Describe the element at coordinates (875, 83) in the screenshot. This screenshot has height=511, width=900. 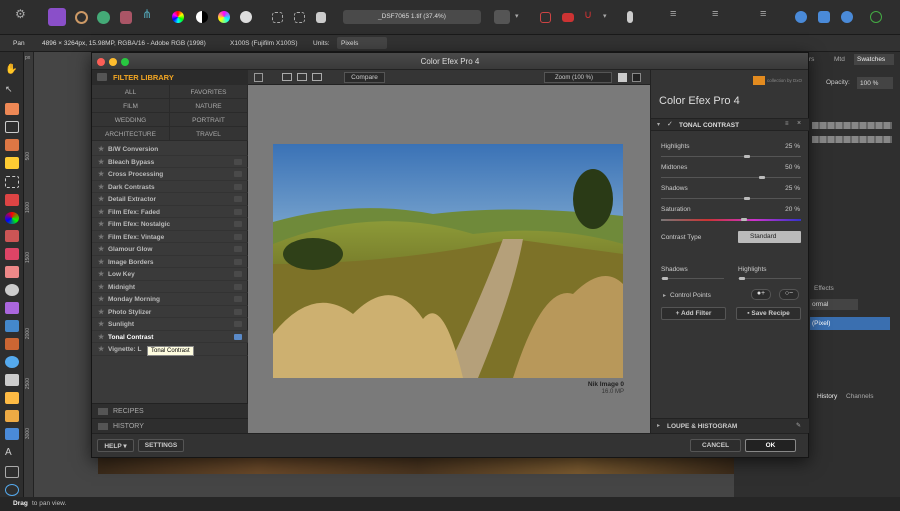
I see `opacity-field: 100 %` at that location.